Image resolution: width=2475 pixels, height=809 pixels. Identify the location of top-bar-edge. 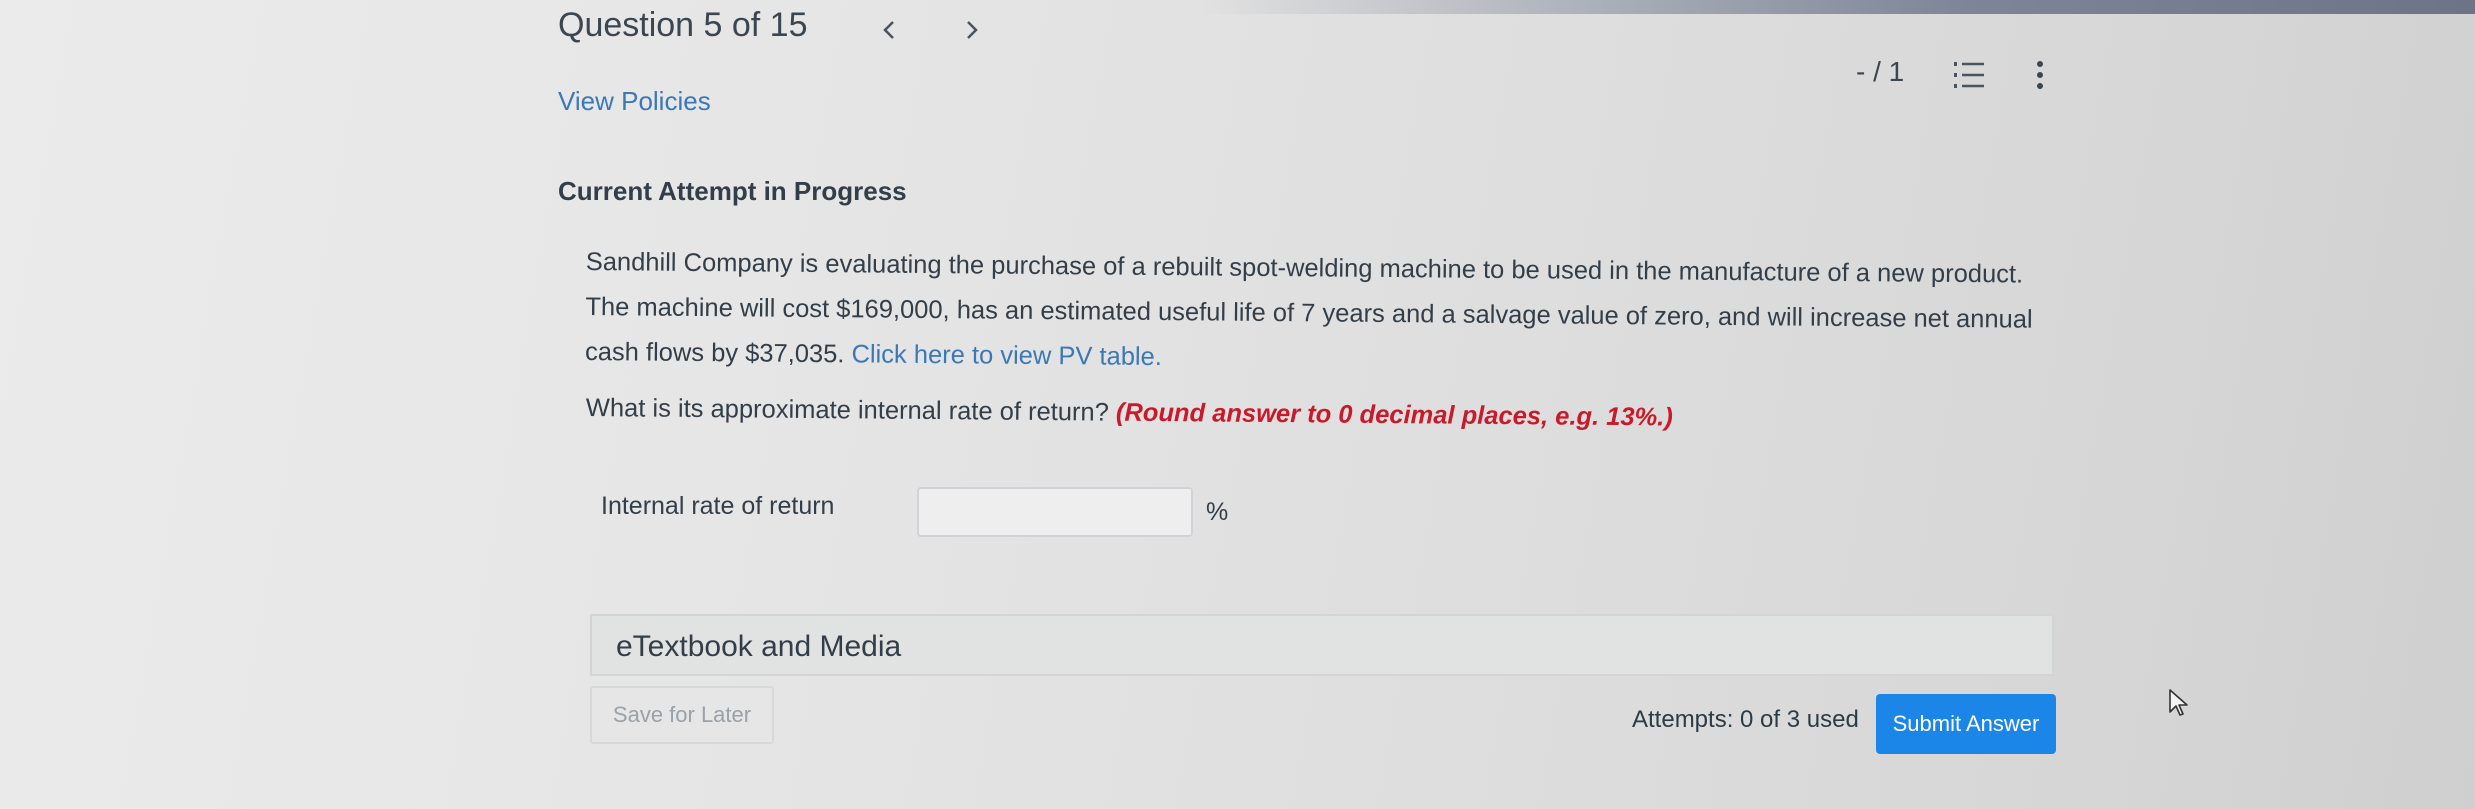
(1837, 7).